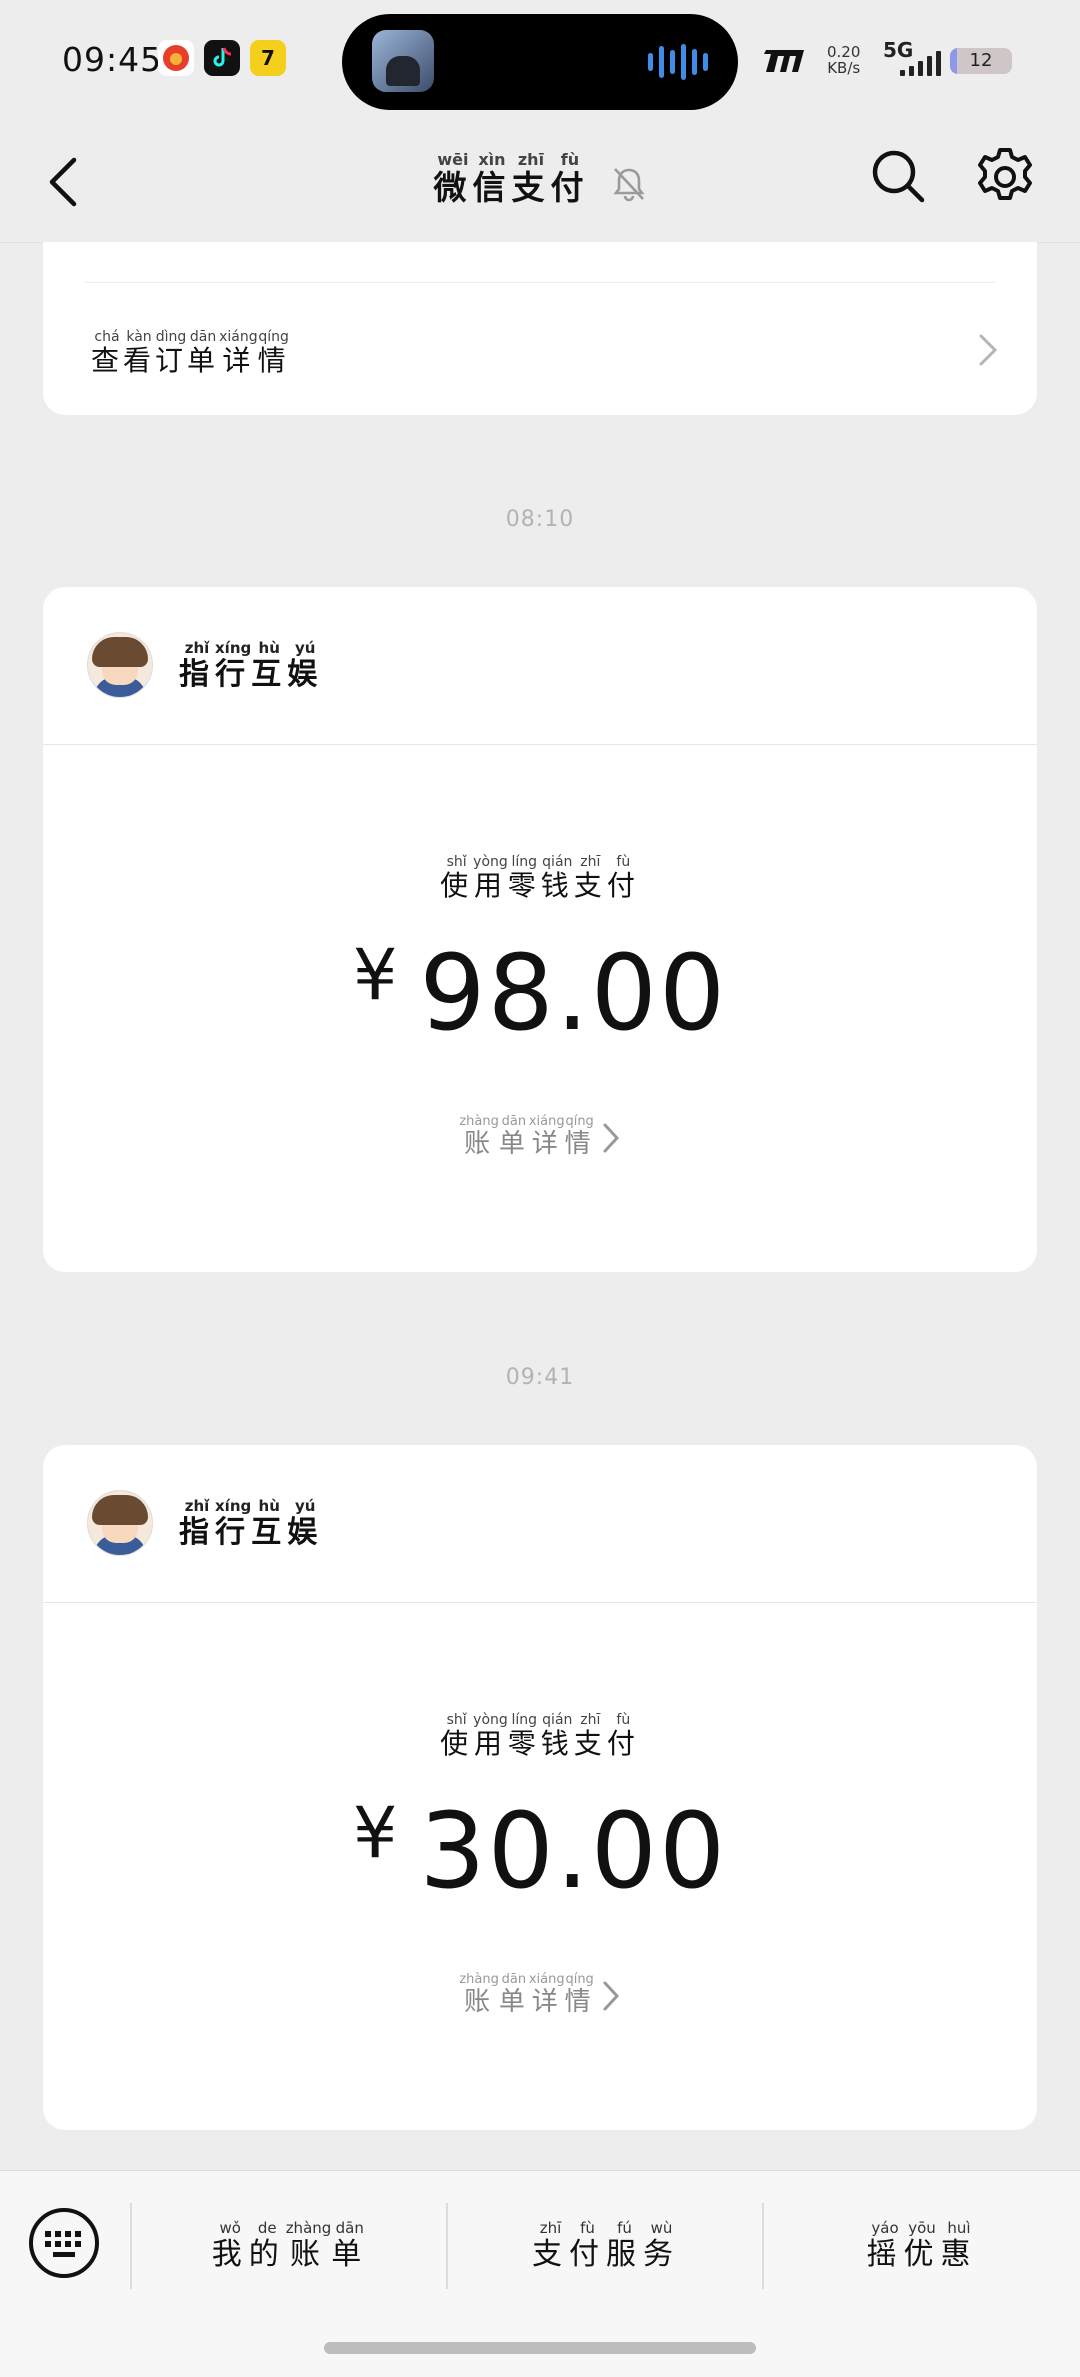 This screenshot has height=2377, width=1080. Describe the element at coordinates (959, 2245) in the screenshot. I see `ruby-char: 惠huì` at that location.